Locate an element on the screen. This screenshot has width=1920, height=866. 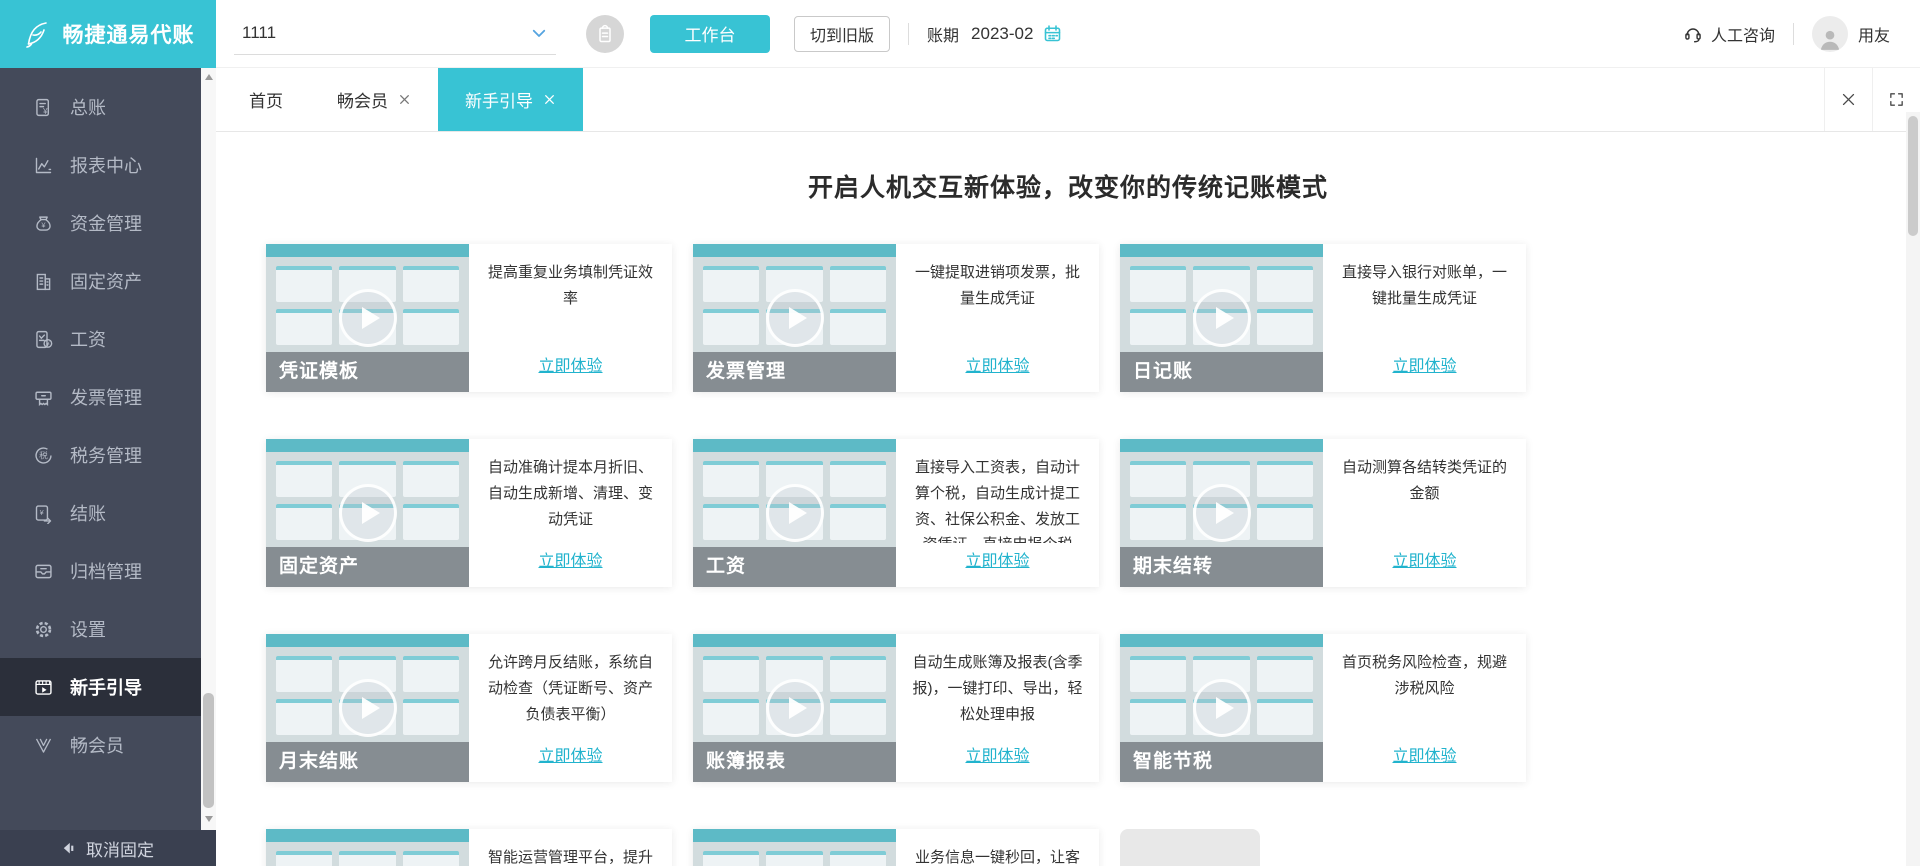
unpin-label: 取消固定 is located at coordinates (120, 850).